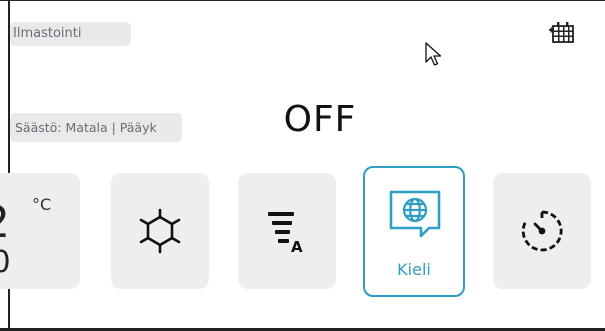 The image size is (605, 331). What do you see at coordinates (320, 119) in the screenshot?
I see `power-status: OFF` at bounding box center [320, 119].